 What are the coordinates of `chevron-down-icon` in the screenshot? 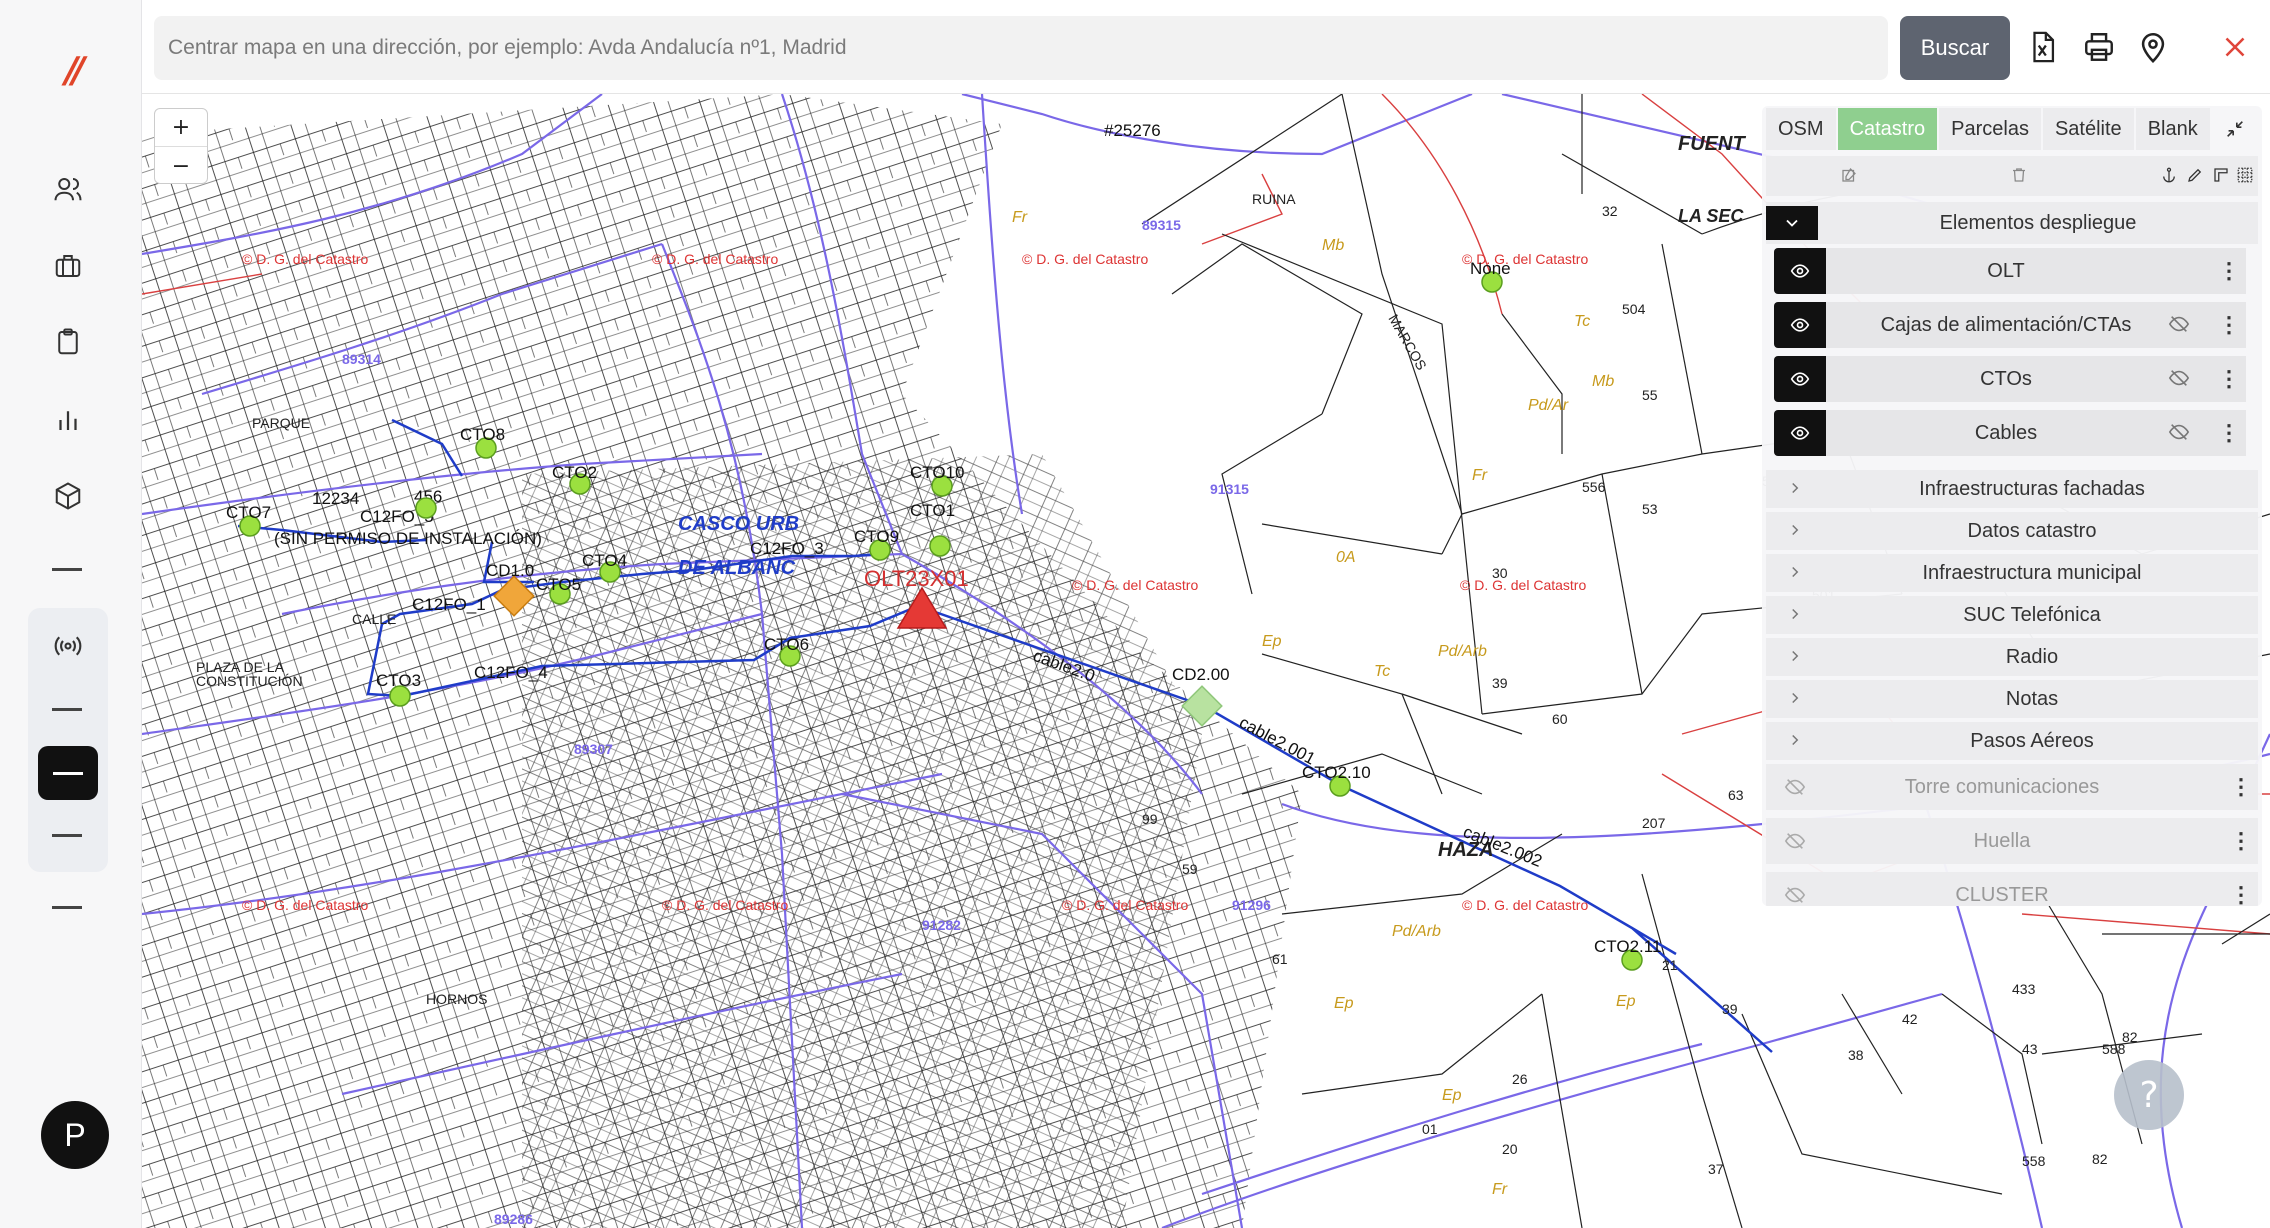 It's located at (1792, 223).